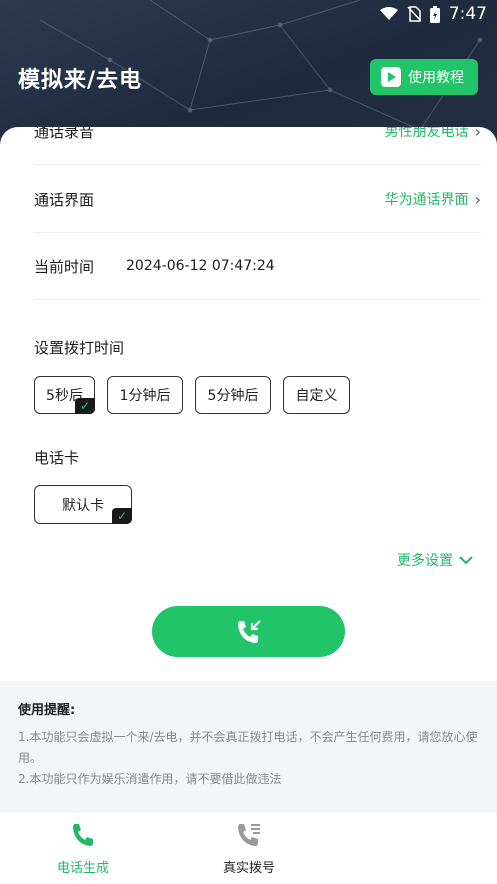  Describe the element at coordinates (257, 199) in the screenshot. I see `call-ui-row: 通话界面 华为通话界面 ›` at that location.